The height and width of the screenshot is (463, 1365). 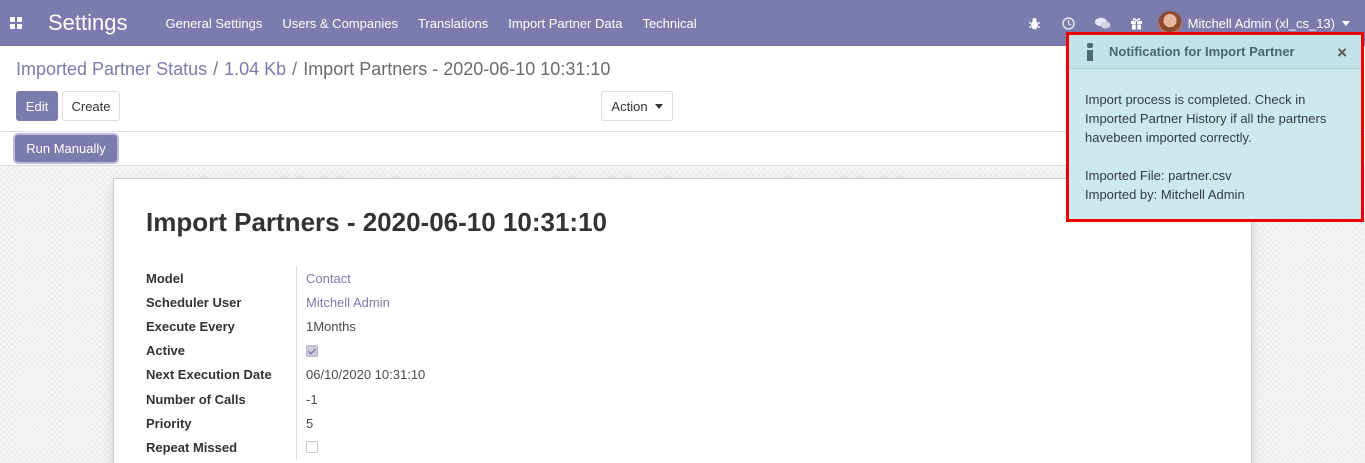 What do you see at coordinates (214, 23) in the screenshot?
I see `menu-general-settings: General Settings` at bounding box center [214, 23].